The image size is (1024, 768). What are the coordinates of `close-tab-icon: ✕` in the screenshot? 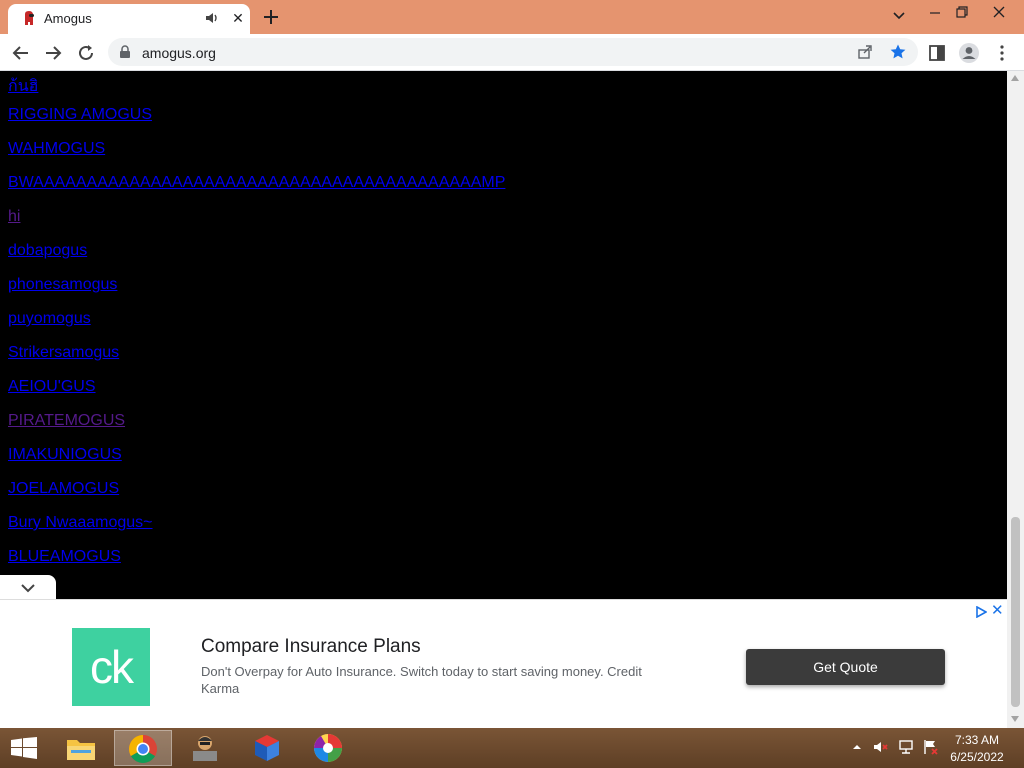 It's located at (238, 18).